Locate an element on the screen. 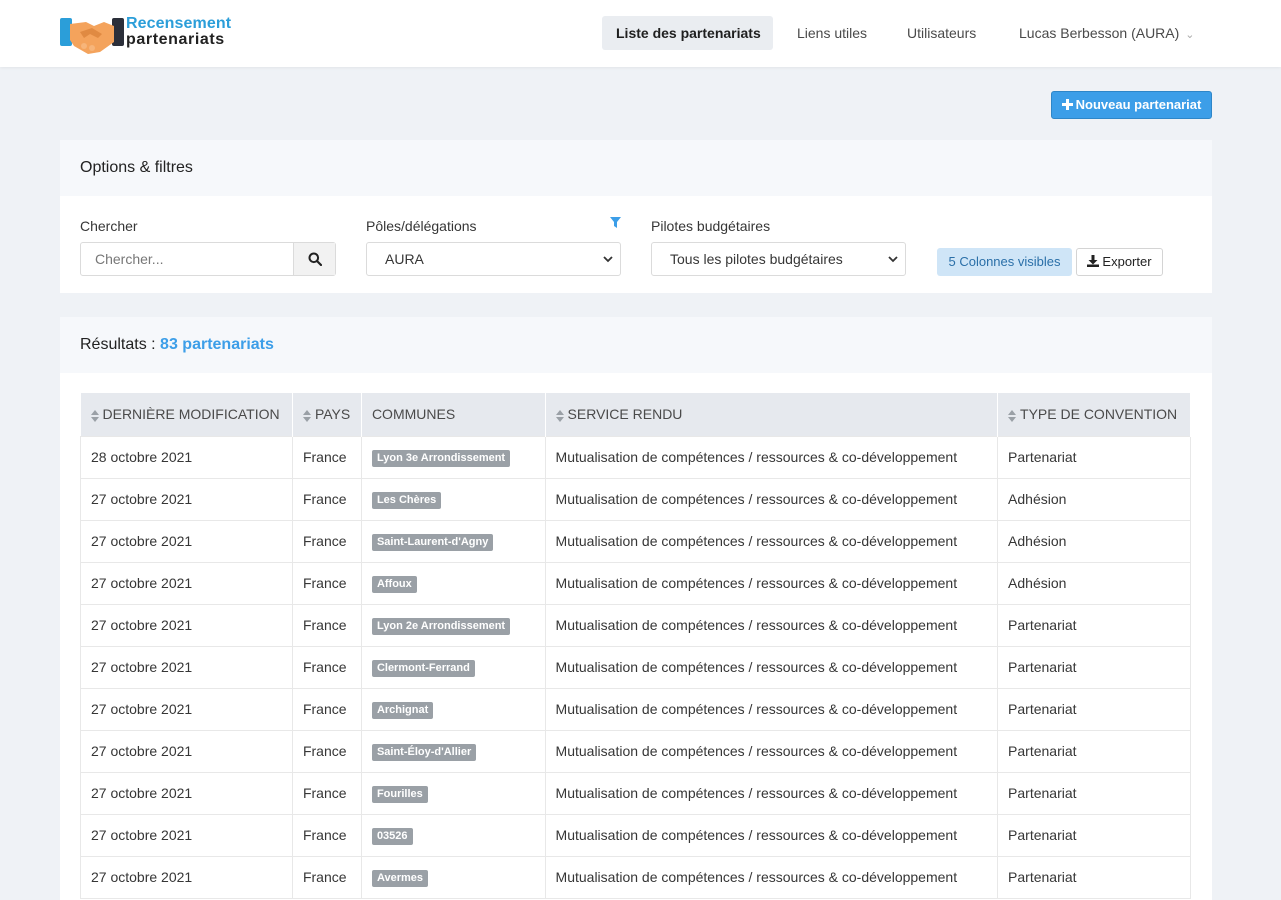  nav-item-liste-partenariats: Liste des partenariats is located at coordinates (687, 33).